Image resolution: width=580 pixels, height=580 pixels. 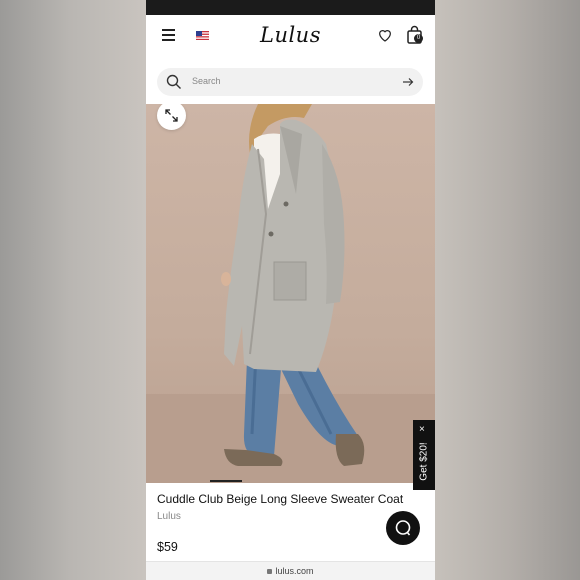 I want to click on promo-label: Get $20!, so click(x=424, y=462).